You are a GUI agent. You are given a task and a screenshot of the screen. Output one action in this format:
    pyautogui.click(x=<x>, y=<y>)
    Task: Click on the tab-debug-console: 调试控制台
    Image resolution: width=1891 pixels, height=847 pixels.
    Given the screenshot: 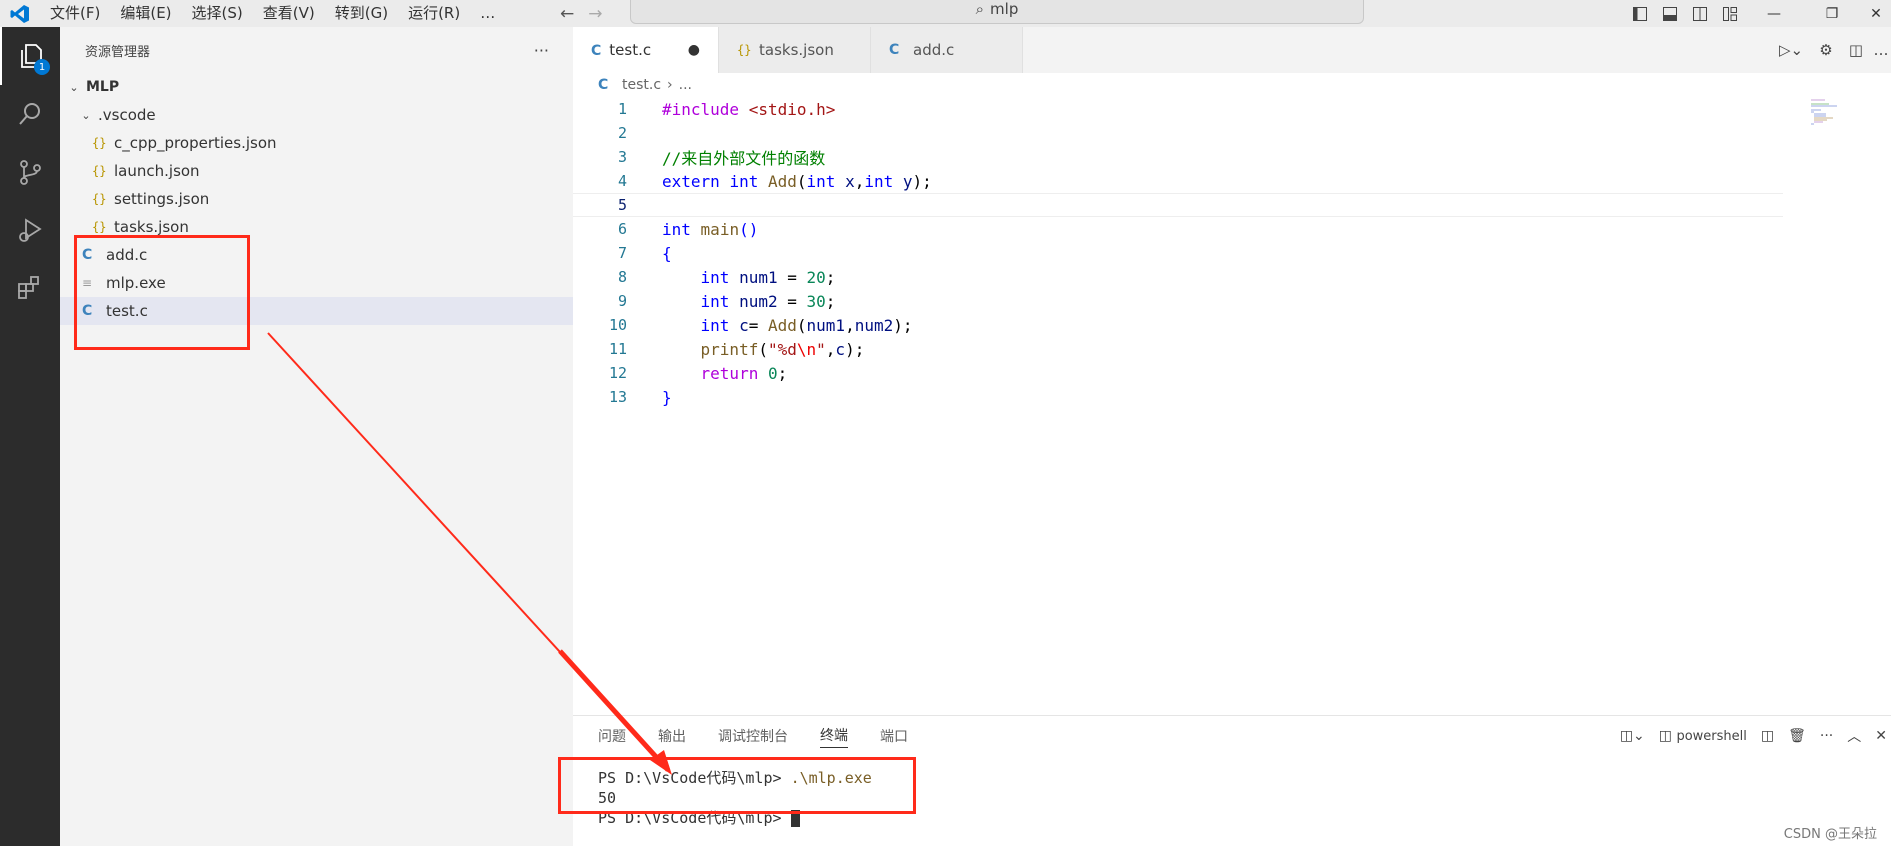 What is the action you would take?
    pyautogui.click(x=753, y=736)
    